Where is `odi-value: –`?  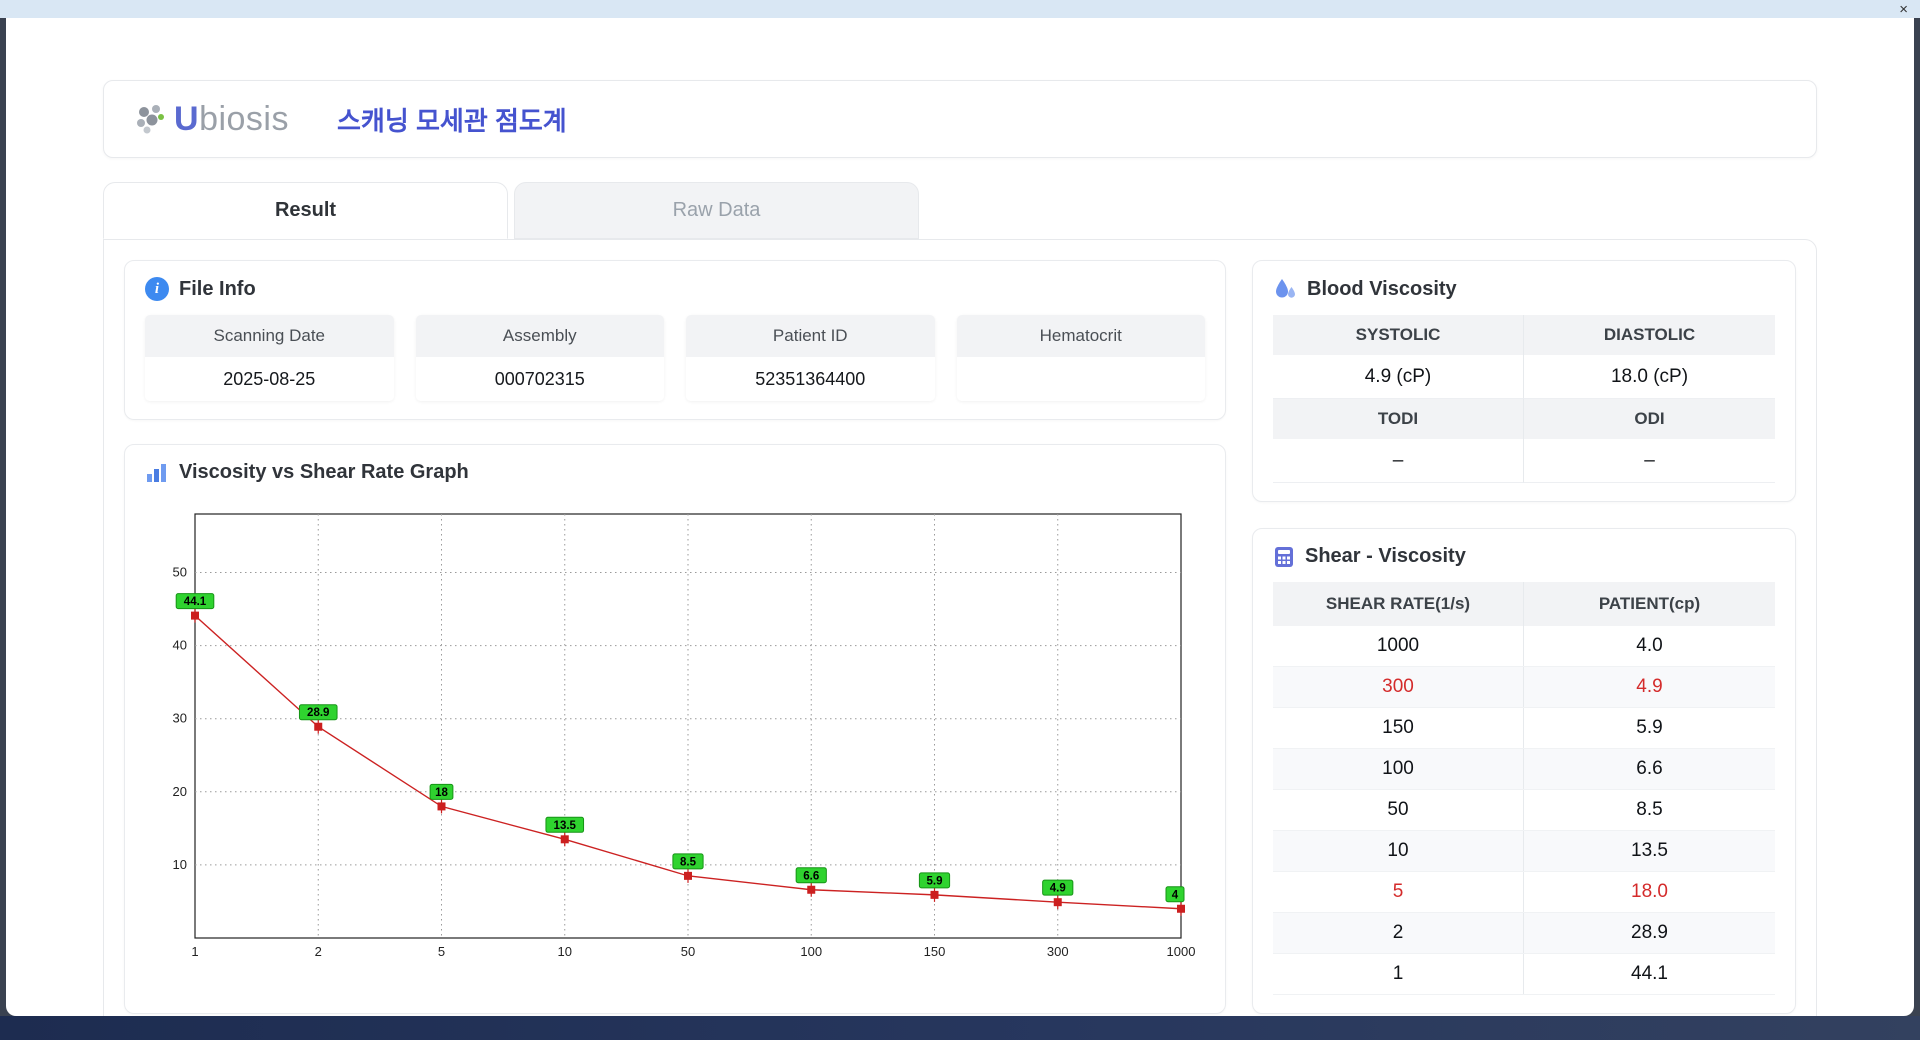 odi-value: – is located at coordinates (1649, 461).